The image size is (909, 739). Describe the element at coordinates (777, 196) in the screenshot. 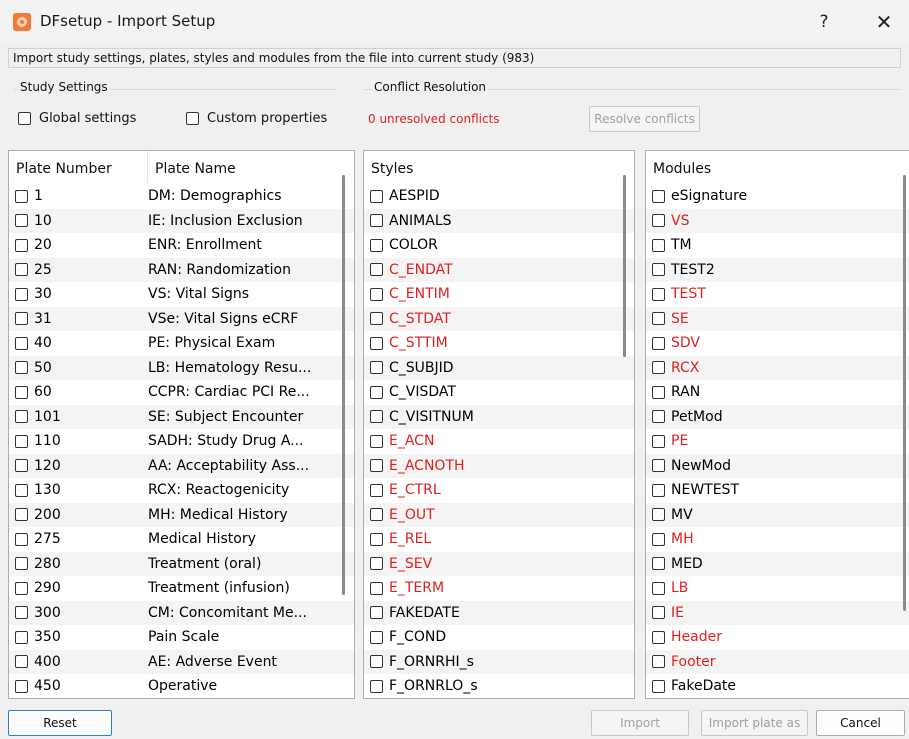

I see `module-row: eSignature` at that location.